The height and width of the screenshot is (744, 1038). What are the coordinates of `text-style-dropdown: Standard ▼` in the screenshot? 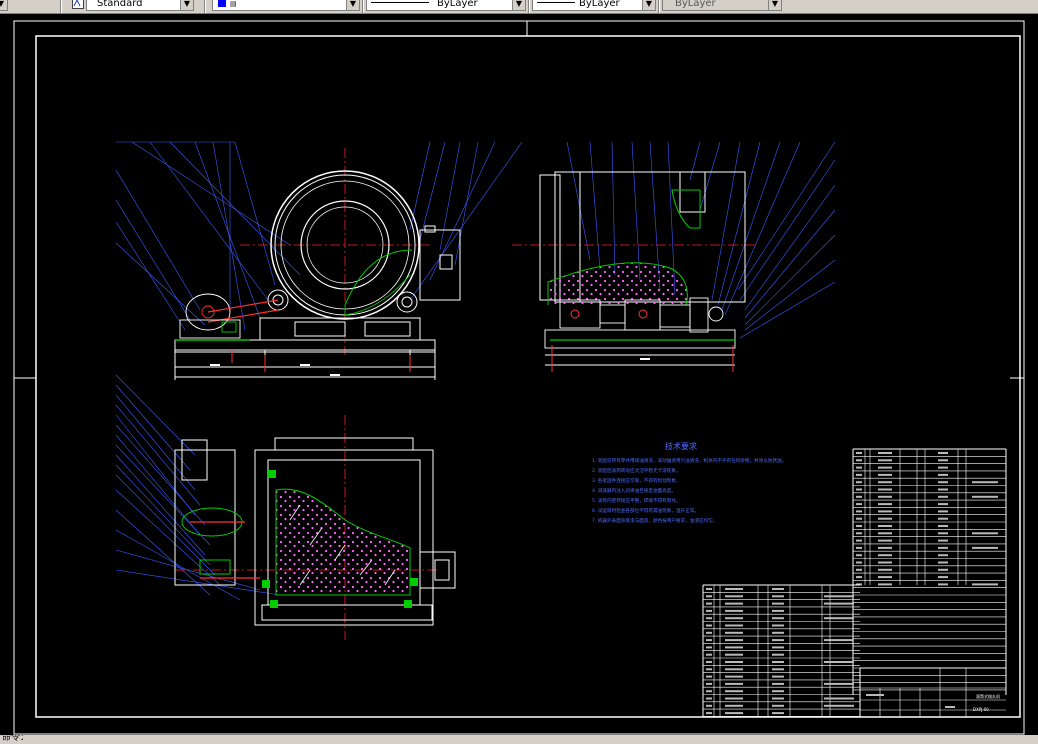 It's located at (140, 5).